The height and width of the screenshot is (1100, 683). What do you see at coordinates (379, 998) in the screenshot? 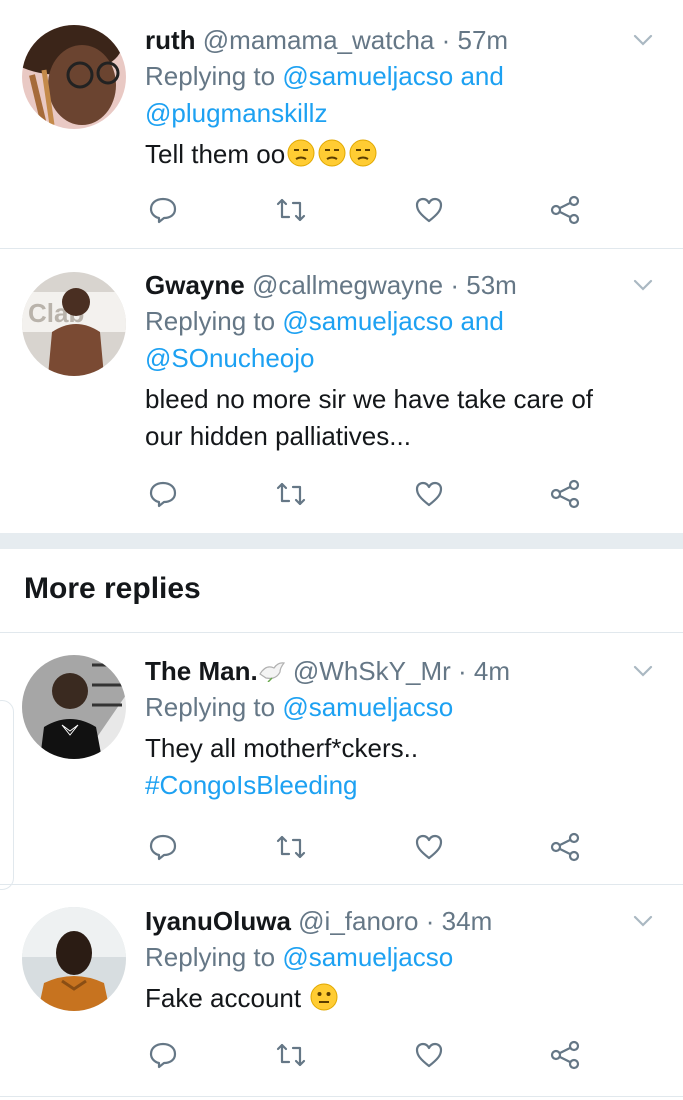
I see `tweet-text: Fake account` at bounding box center [379, 998].